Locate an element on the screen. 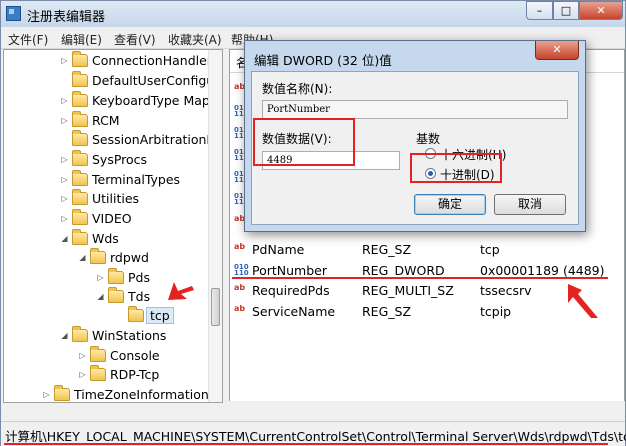 The height and width of the screenshot is (446, 626). maximize-button: □ is located at coordinates (566, 10).